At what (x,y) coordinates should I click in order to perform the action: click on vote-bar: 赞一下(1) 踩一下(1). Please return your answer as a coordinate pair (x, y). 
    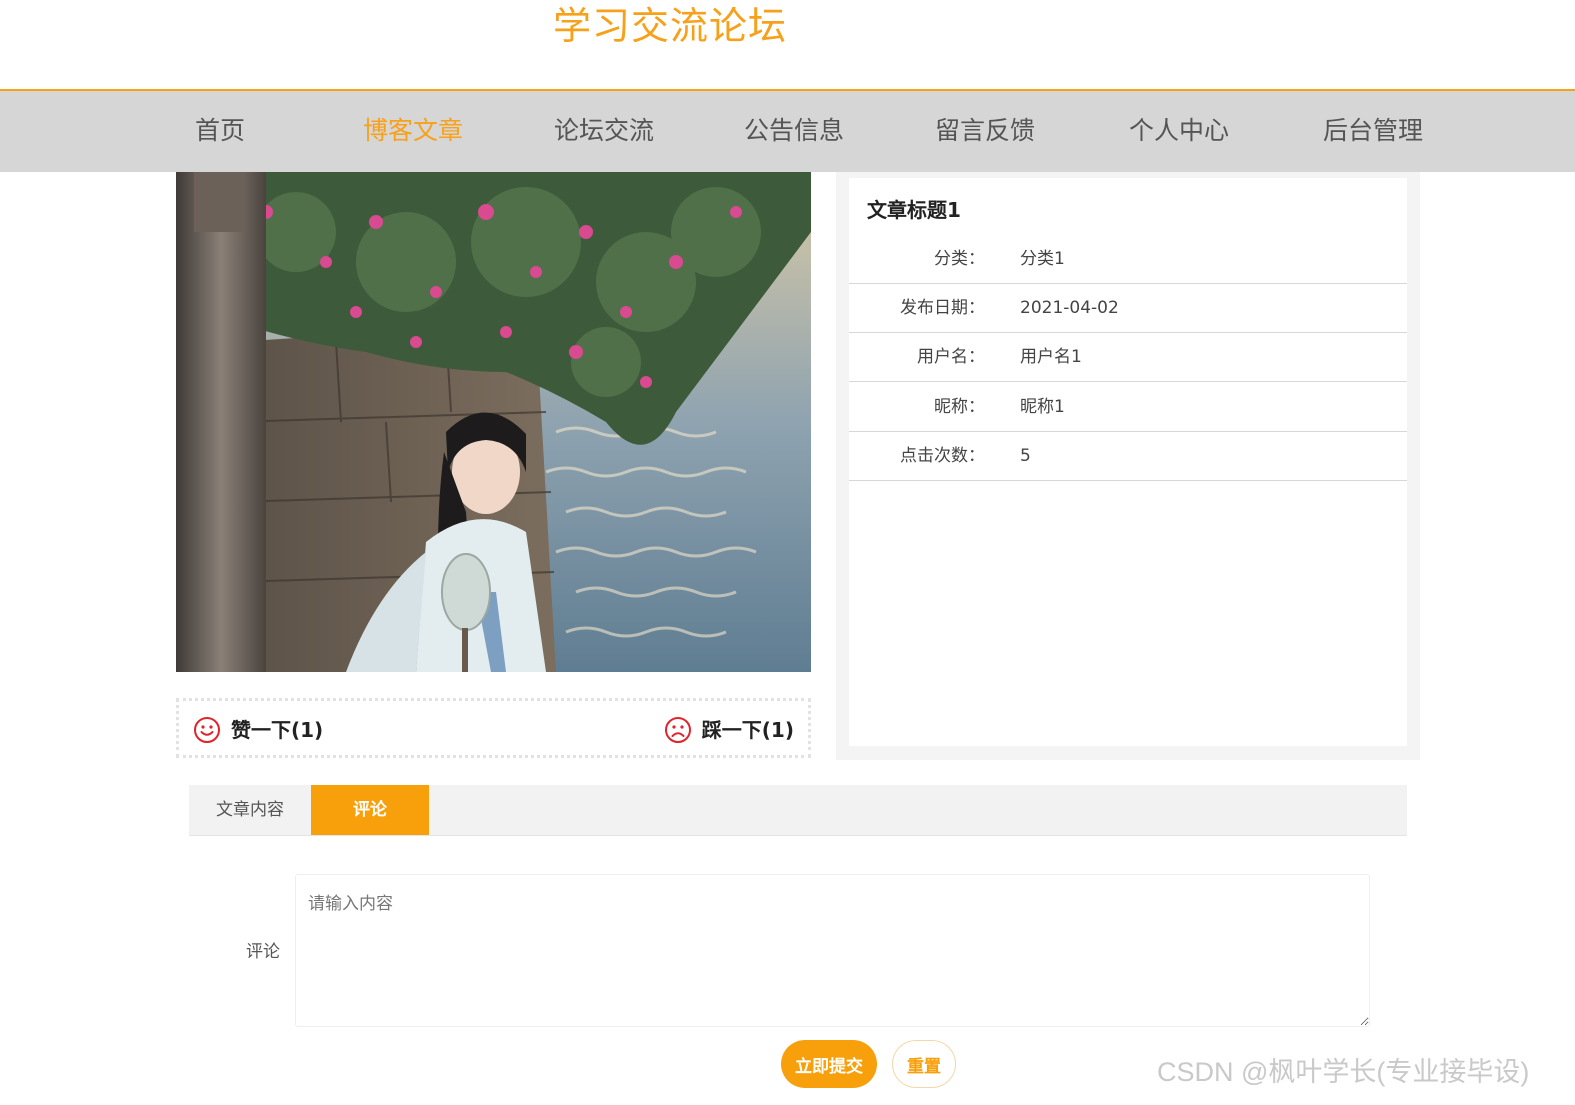
    Looking at the image, I should click on (493, 728).